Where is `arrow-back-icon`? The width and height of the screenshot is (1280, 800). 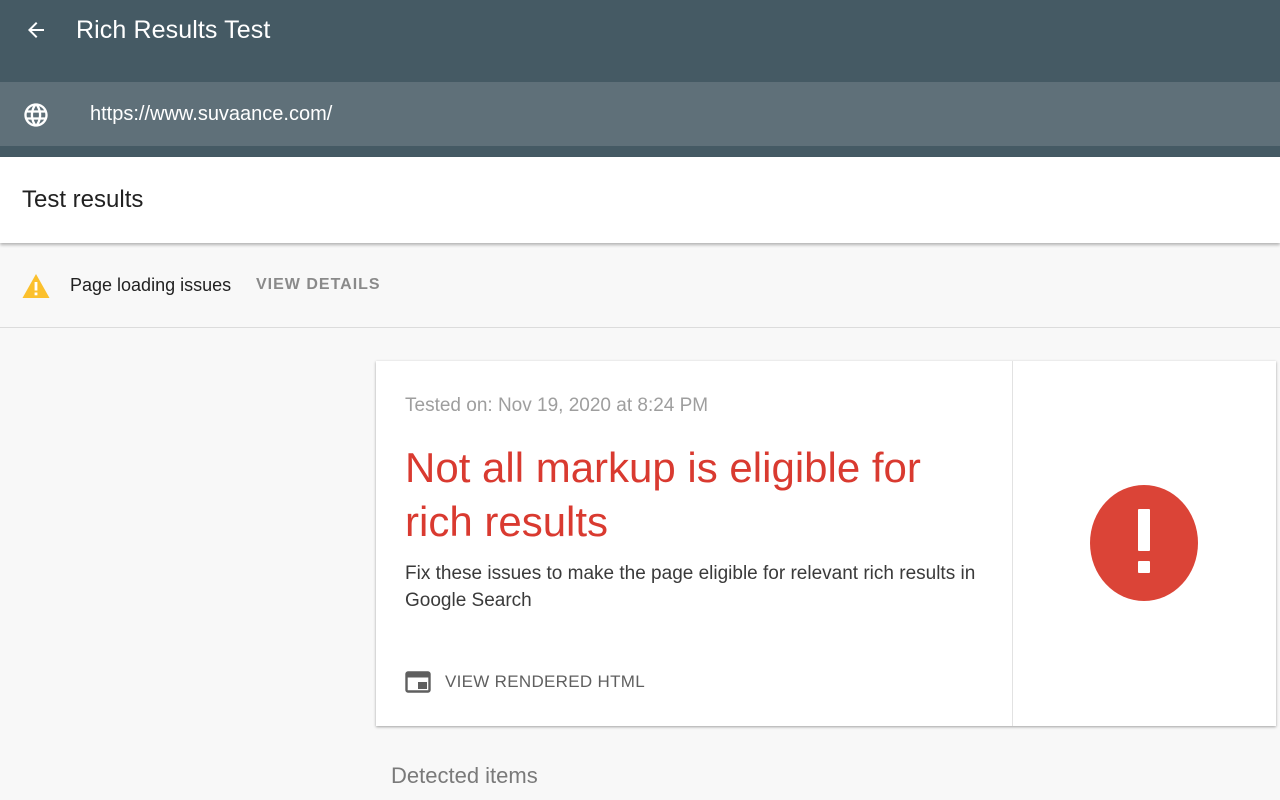
arrow-back-icon is located at coordinates (36, 30).